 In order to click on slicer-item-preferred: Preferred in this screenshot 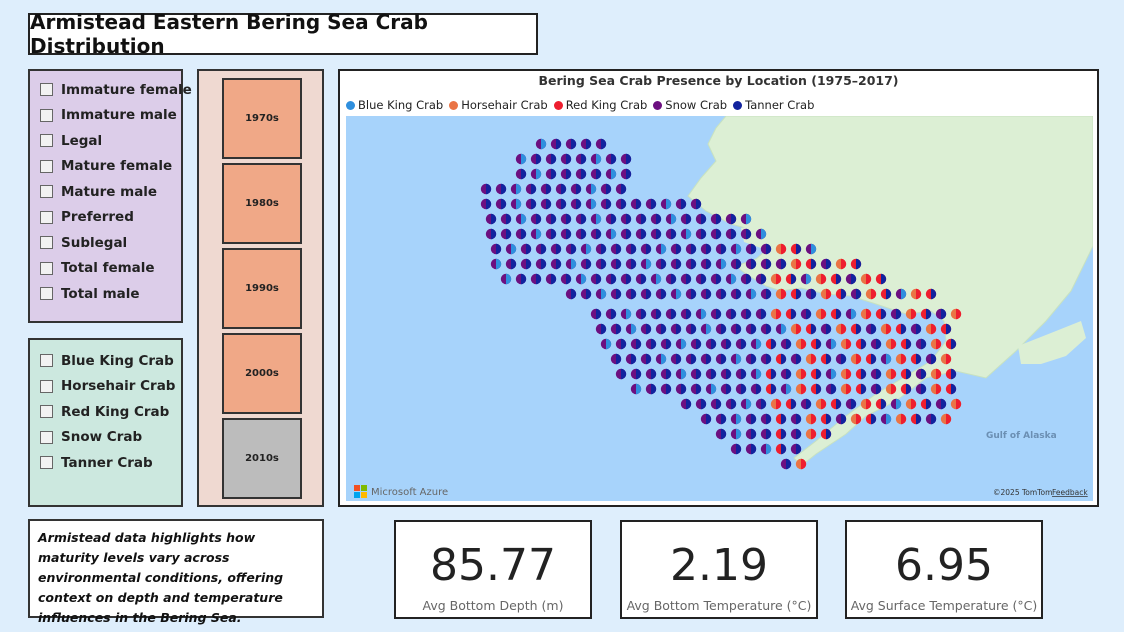, I will do `click(105, 218)`.